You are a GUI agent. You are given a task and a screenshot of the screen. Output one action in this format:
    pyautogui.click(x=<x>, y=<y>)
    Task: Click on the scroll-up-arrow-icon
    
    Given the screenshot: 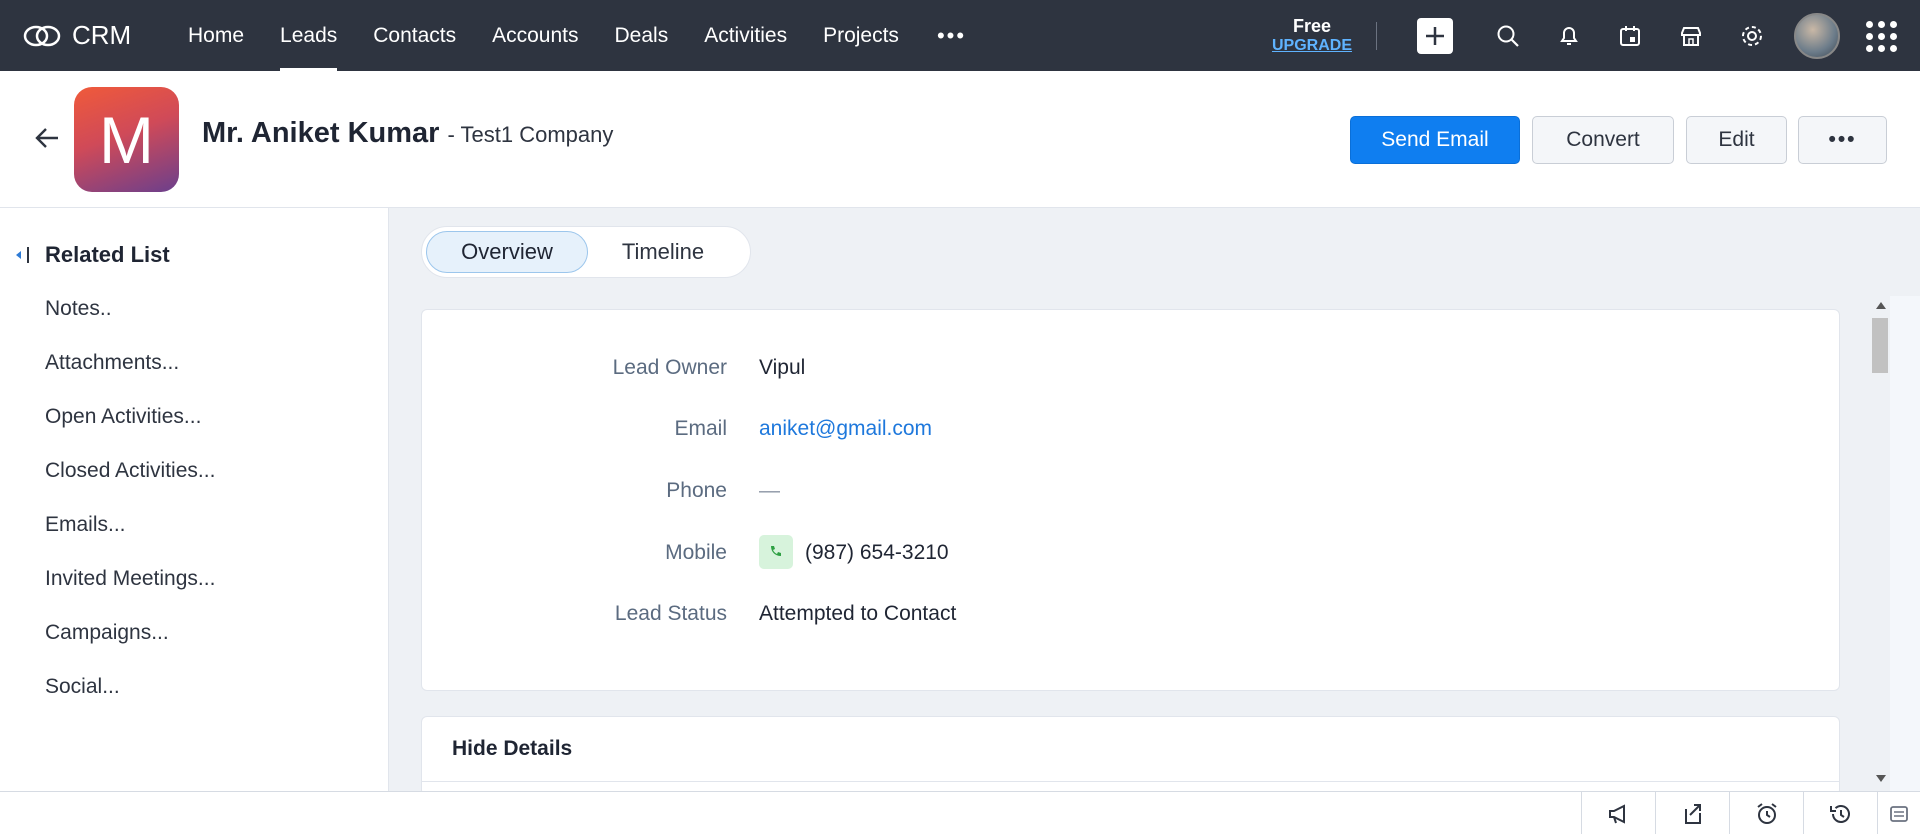 What is the action you would take?
    pyautogui.click(x=1881, y=305)
    